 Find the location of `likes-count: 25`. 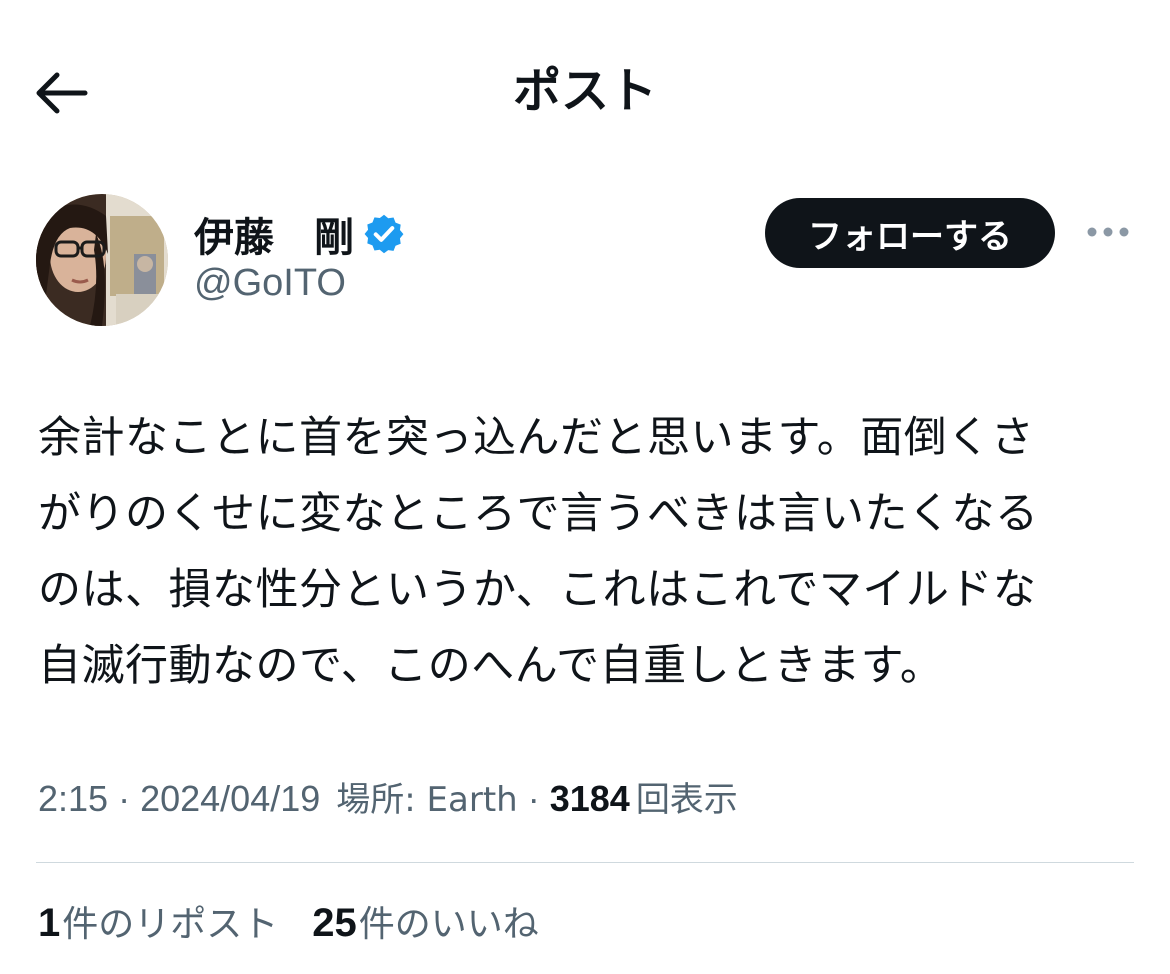

likes-count: 25 is located at coordinates (334, 923).